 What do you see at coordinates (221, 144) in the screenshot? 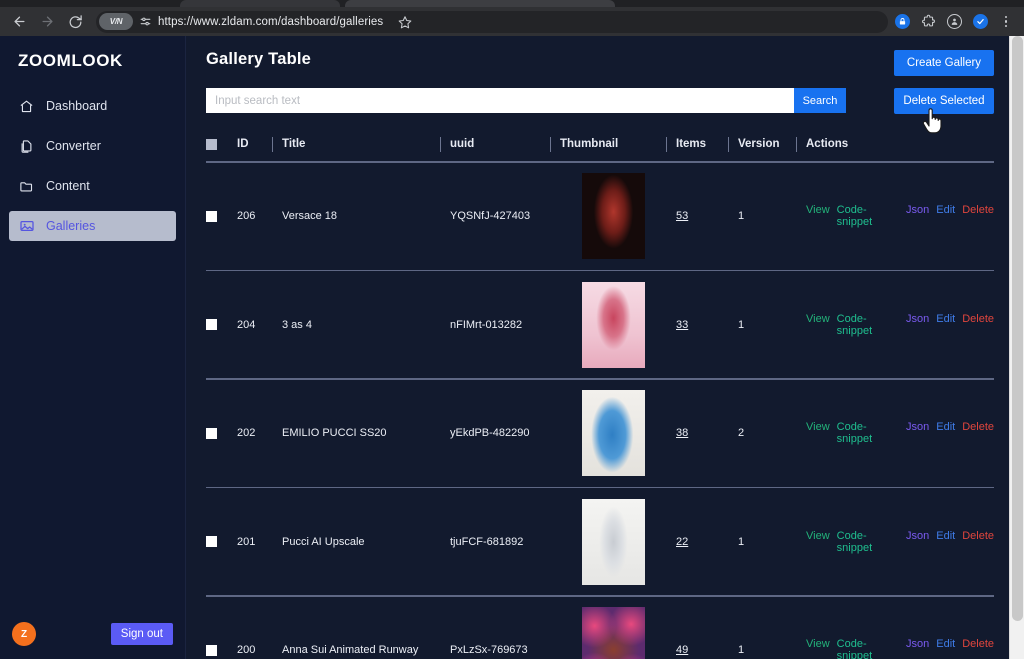
I see `select-all-checkbox` at bounding box center [221, 144].